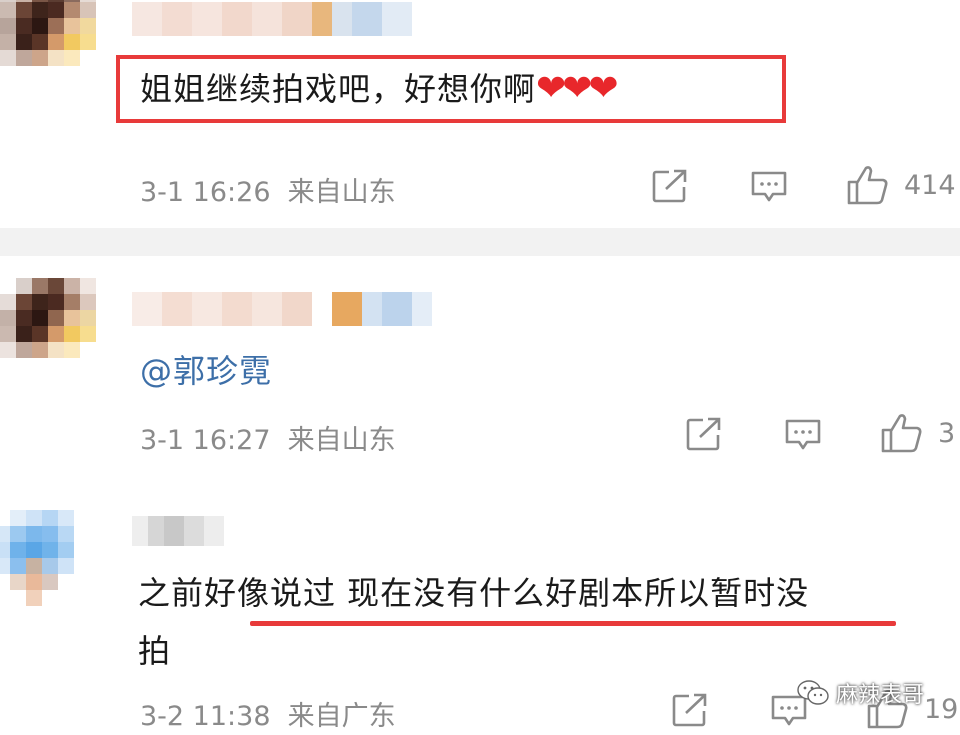 Image resolution: width=960 pixels, height=735 pixels. What do you see at coordinates (379, 88) in the screenshot?
I see `comment-text: 姐姐继续拍戏吧，好想你啊❤❤❤` at bounding box center [379, 88].